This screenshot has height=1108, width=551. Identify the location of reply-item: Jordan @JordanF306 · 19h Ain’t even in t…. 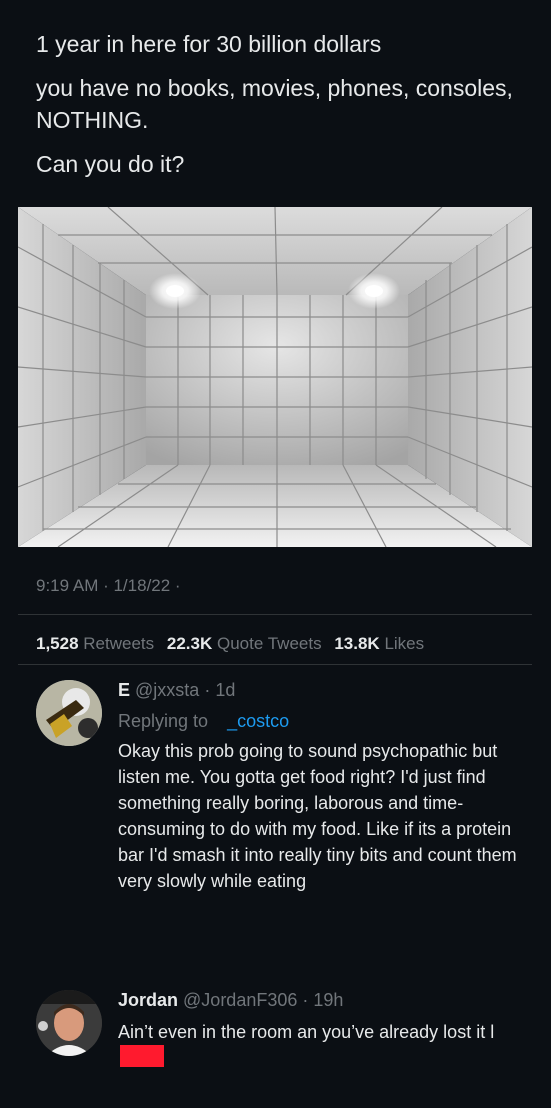
(323, 1030).